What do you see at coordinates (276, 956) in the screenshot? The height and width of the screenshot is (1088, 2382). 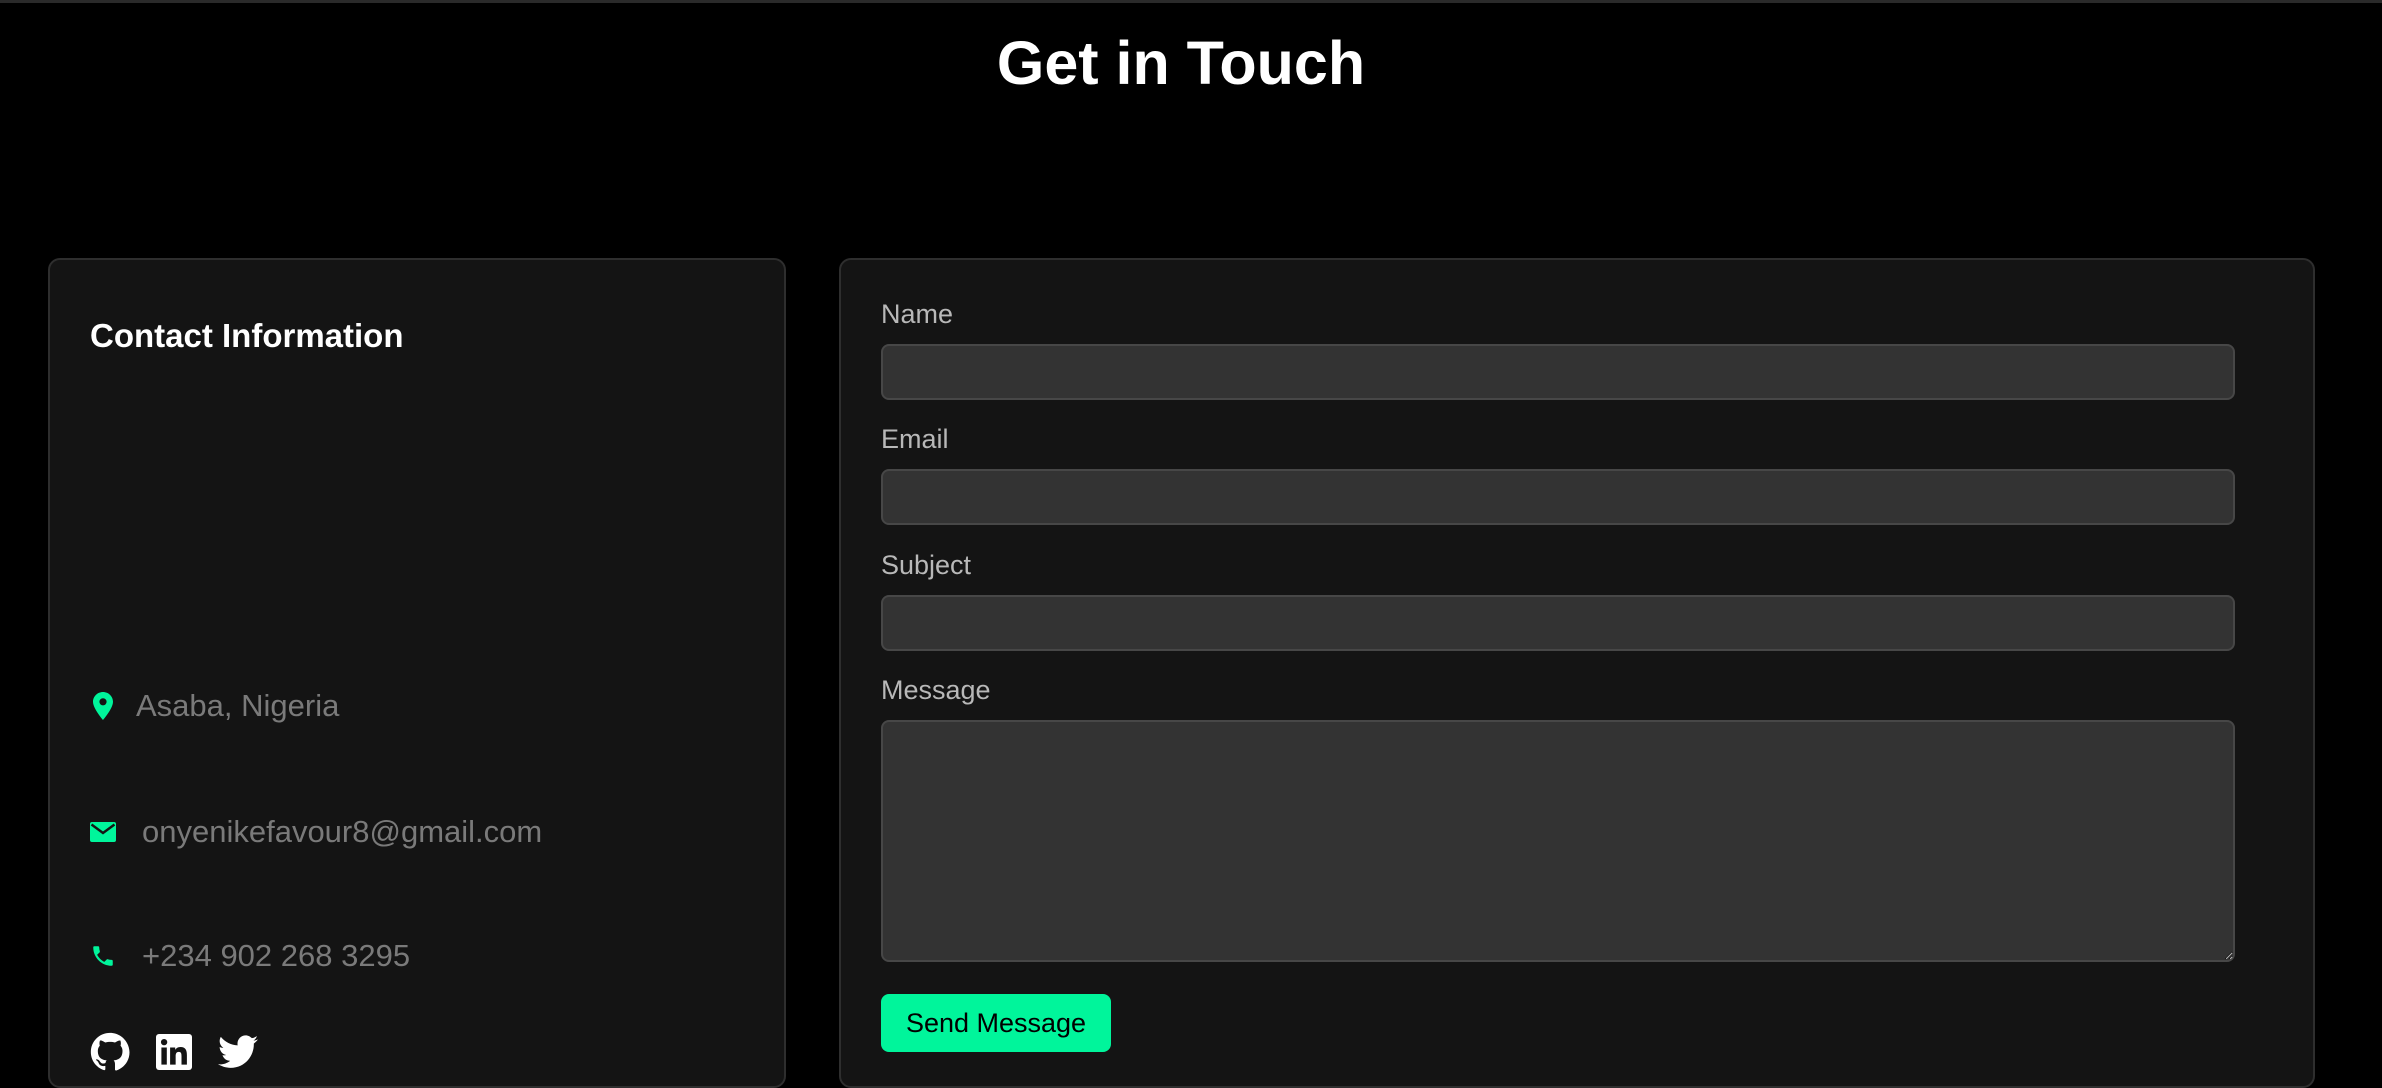 I see `phone-text: +234 902 268 3295` at bounding box center [276, 956].